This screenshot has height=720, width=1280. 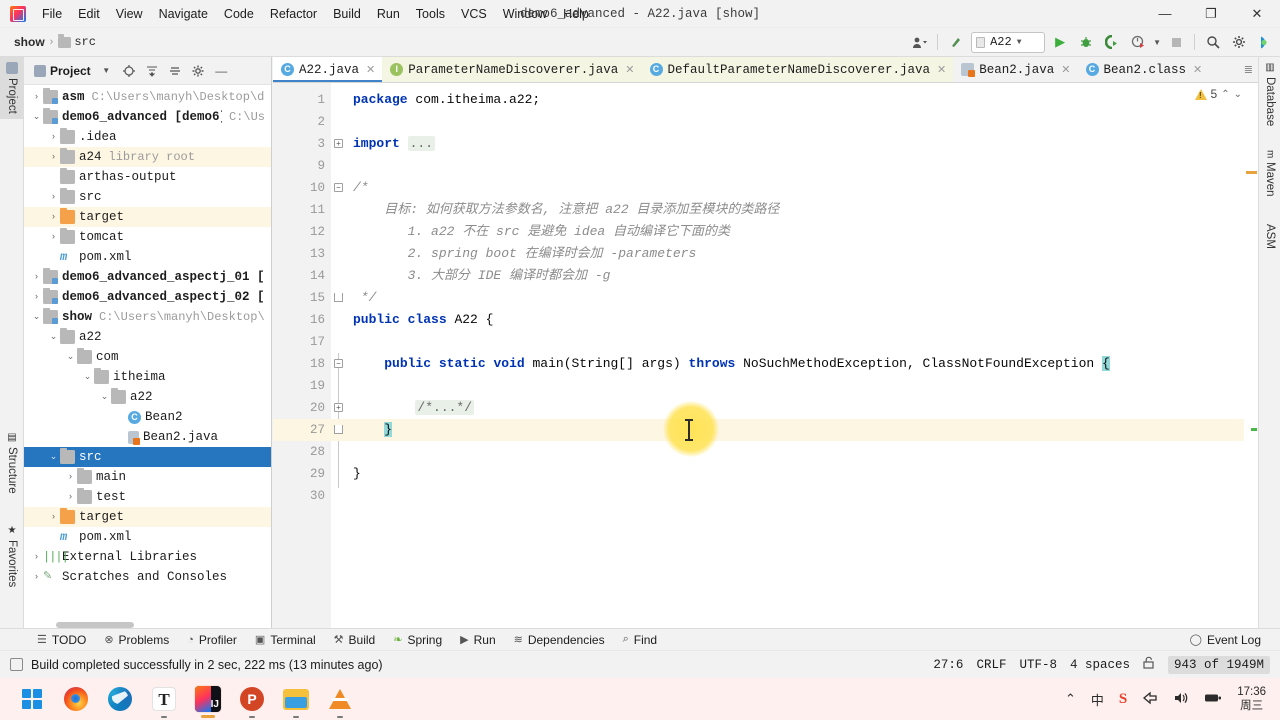 I want to click on run-with-coverage-button, so click(x=1112, y=42).